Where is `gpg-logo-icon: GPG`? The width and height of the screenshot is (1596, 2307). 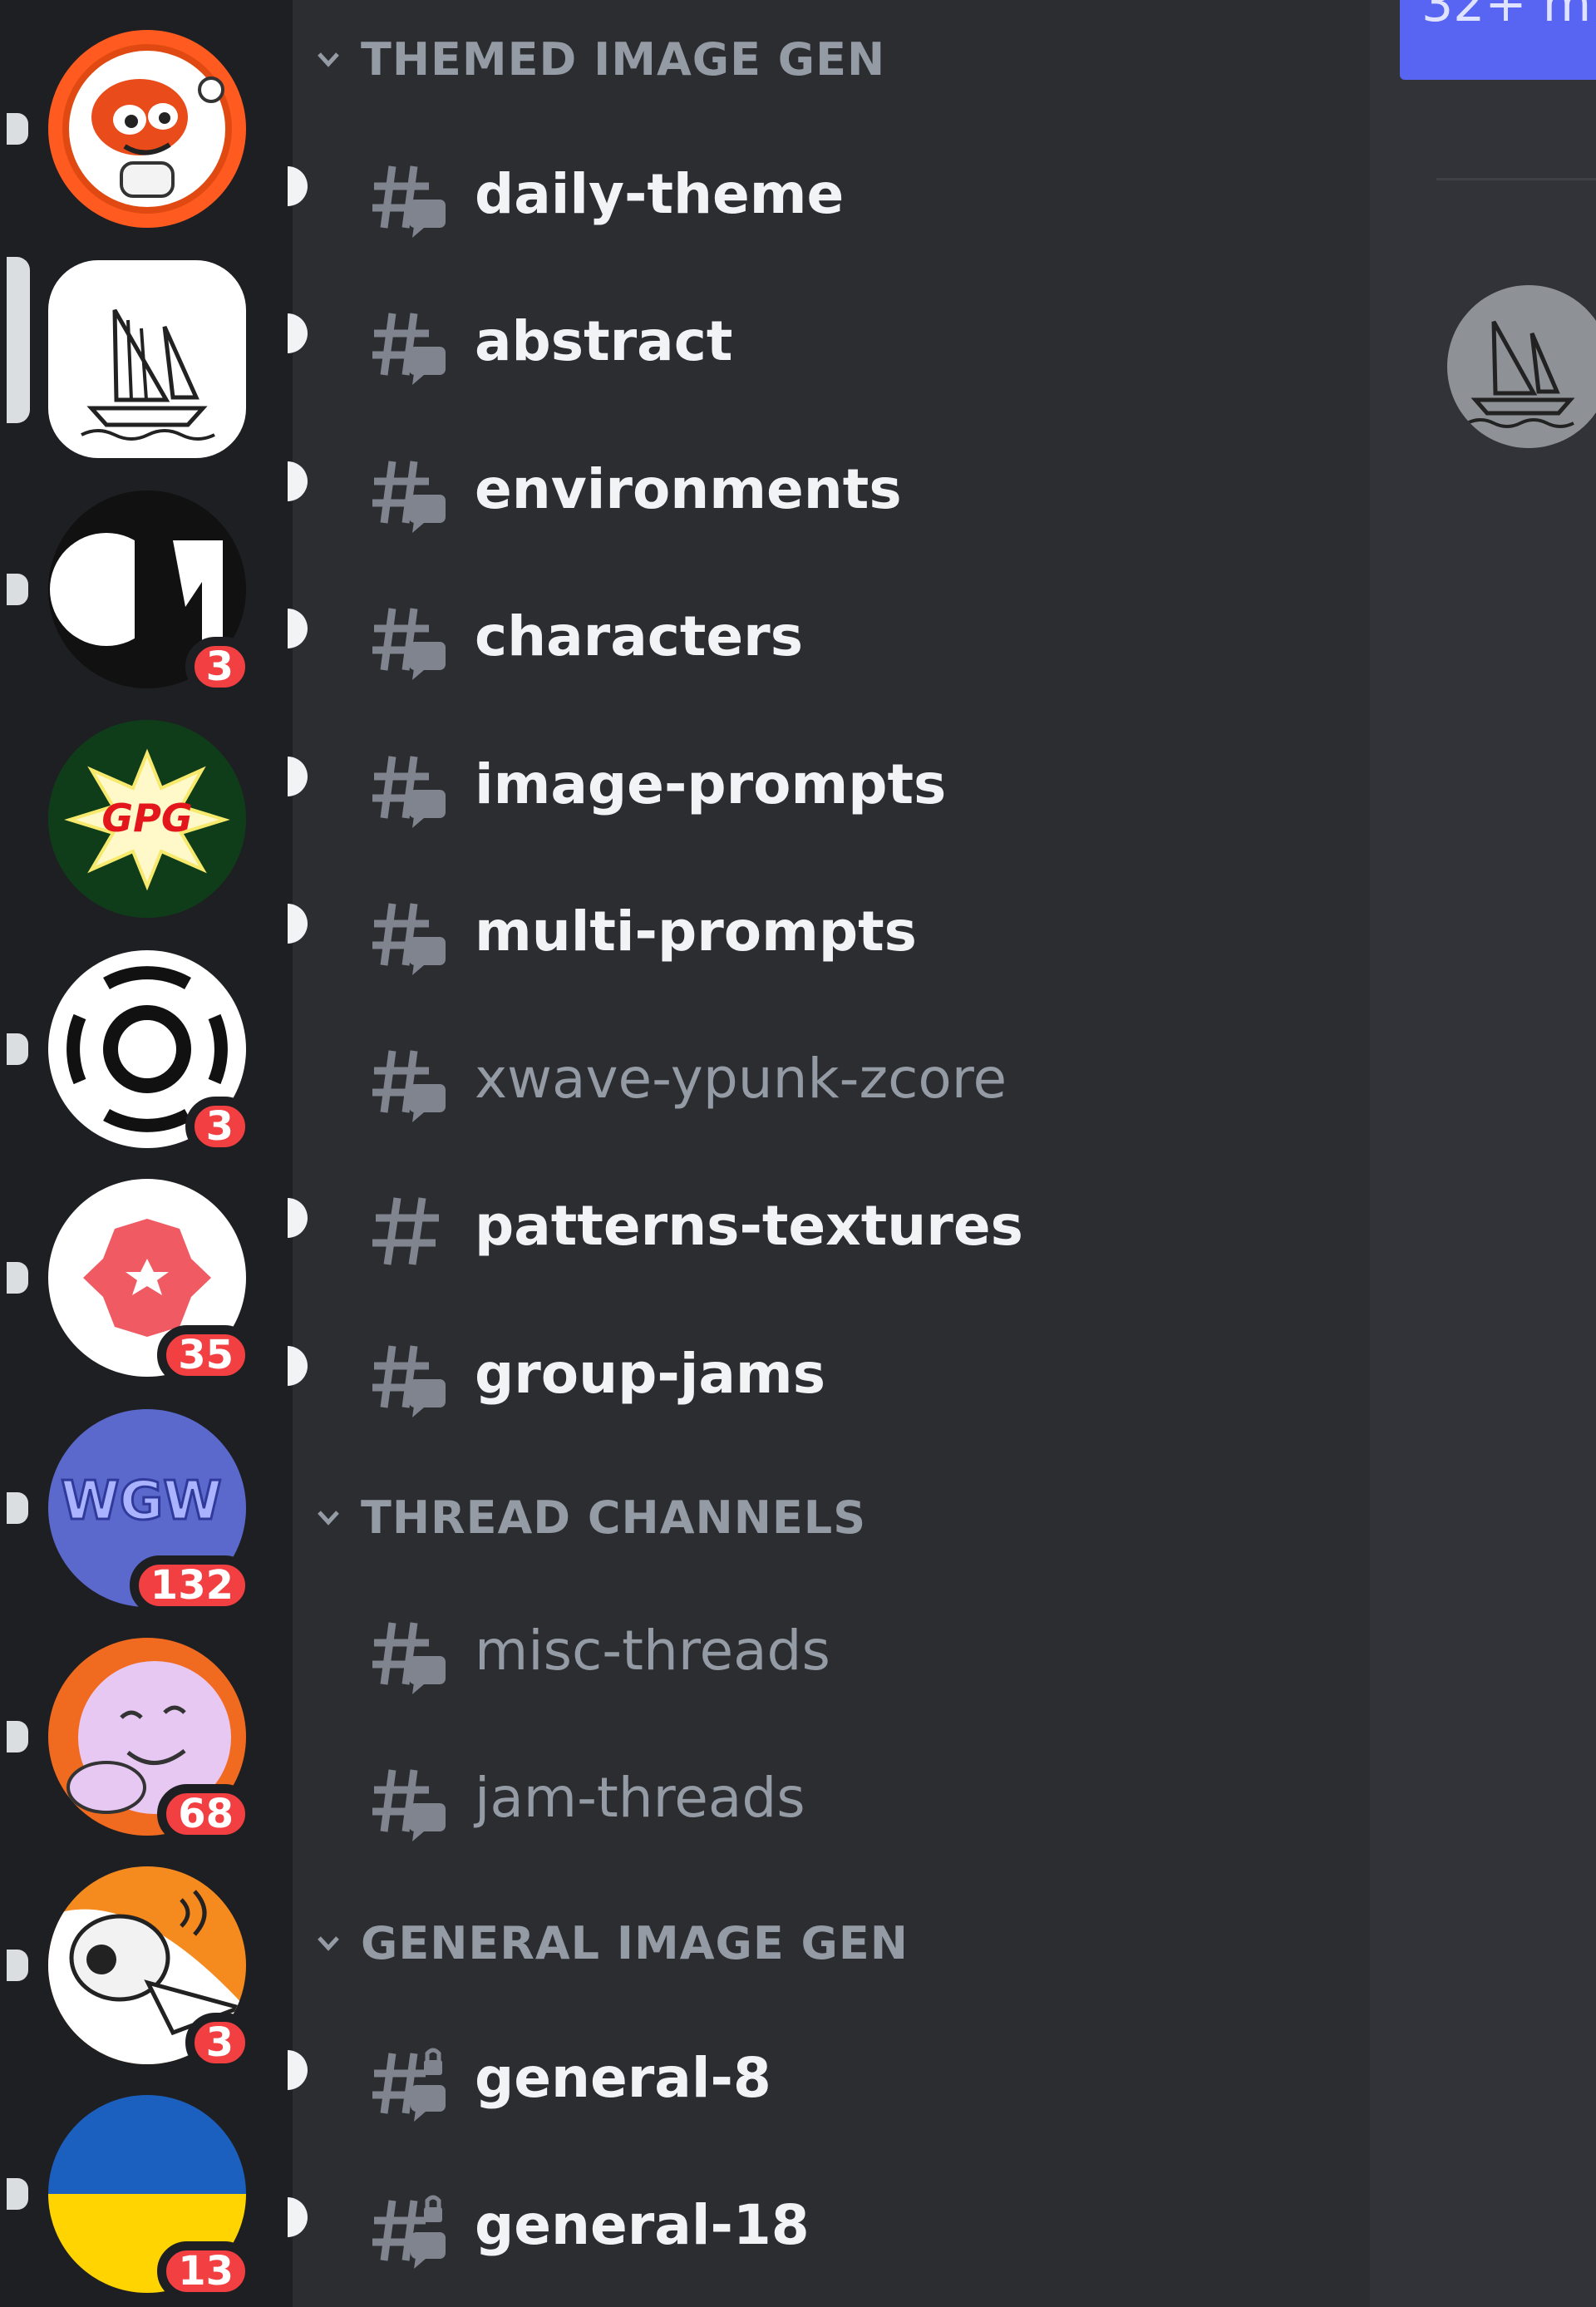
gpg-logo-icon: GPG is located at coordinates (147, 819).